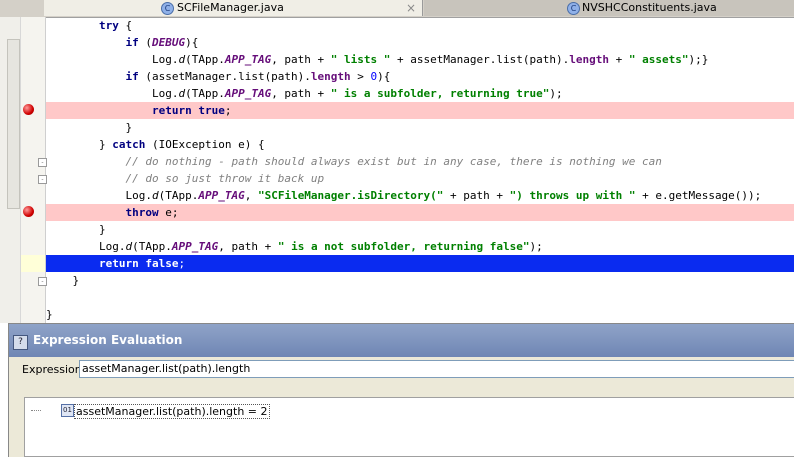 The height and width of the screenshot is (457, 794). Describe the element at coordinates (67, 410) in the screenshot. I see `value-icon: 01` at that location.